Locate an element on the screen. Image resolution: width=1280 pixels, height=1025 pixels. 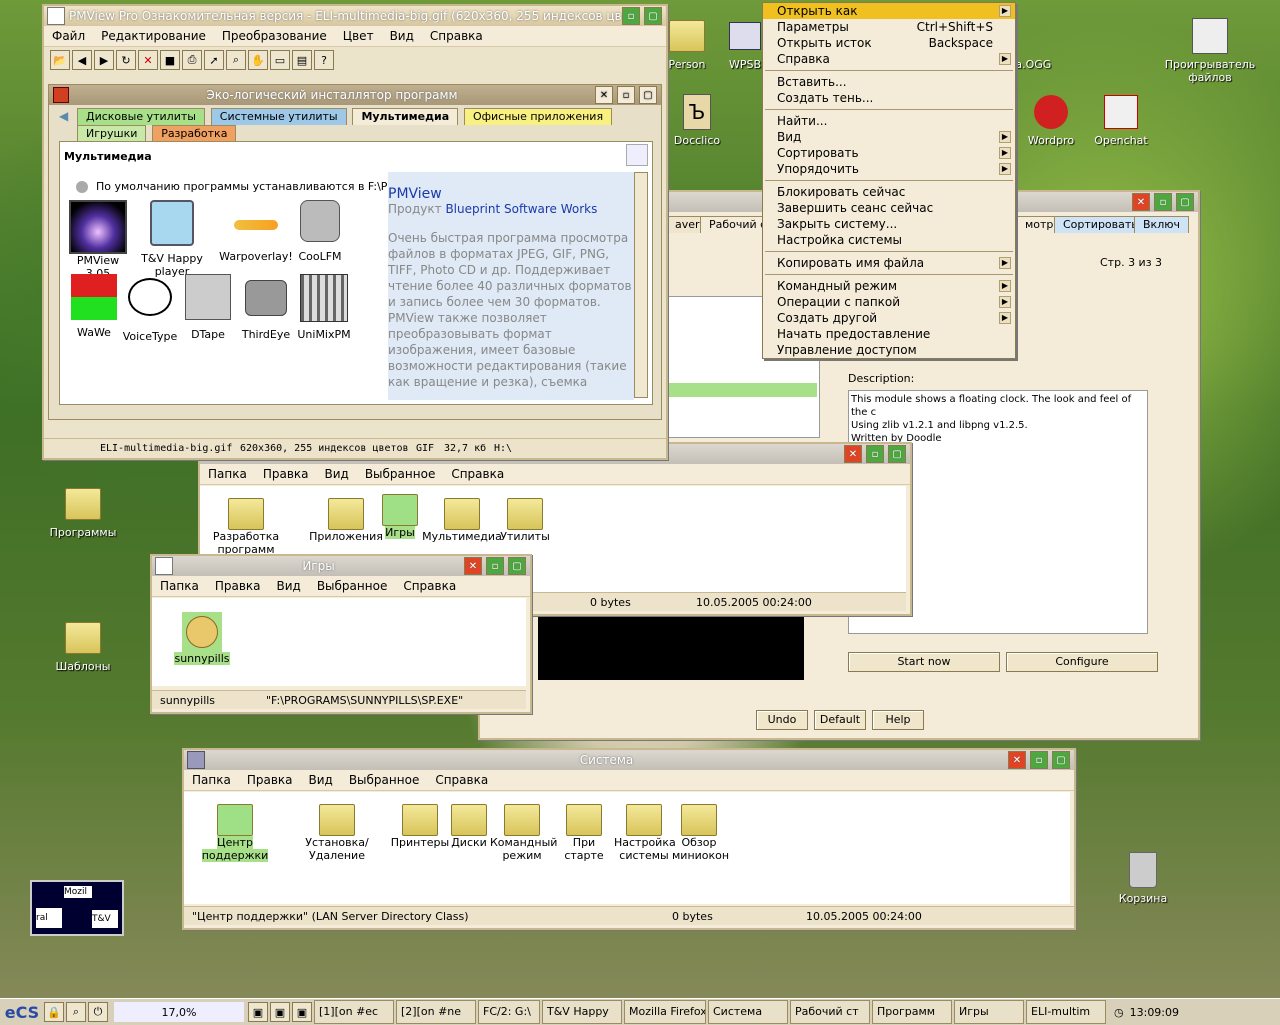
app-wawe: WaWe is located at coordinates (94, 306).